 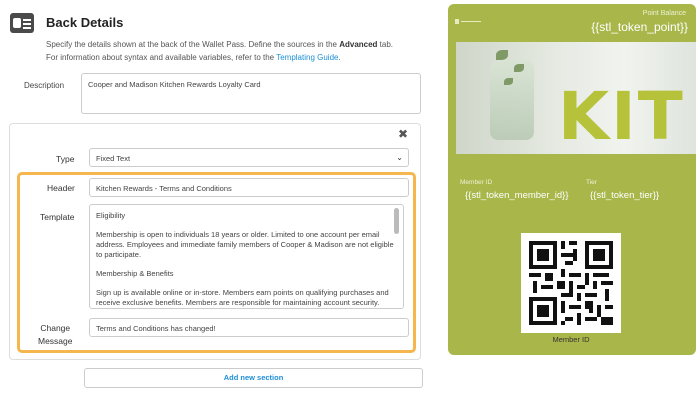 What do you see at coordinates (65, 159) in the screenshot?
I see `type-label: Type` at bounding box center [65, 159].